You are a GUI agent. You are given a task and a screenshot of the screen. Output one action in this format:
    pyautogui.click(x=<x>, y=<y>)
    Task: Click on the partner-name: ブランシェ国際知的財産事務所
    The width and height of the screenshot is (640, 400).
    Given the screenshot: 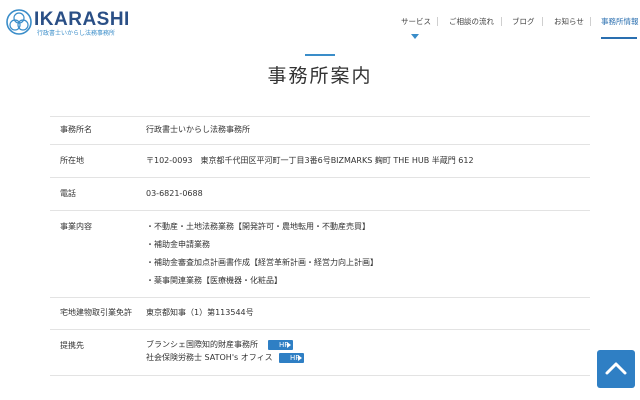 What is the action you would take?
    pyautogui.click(x=202, y=344)
    